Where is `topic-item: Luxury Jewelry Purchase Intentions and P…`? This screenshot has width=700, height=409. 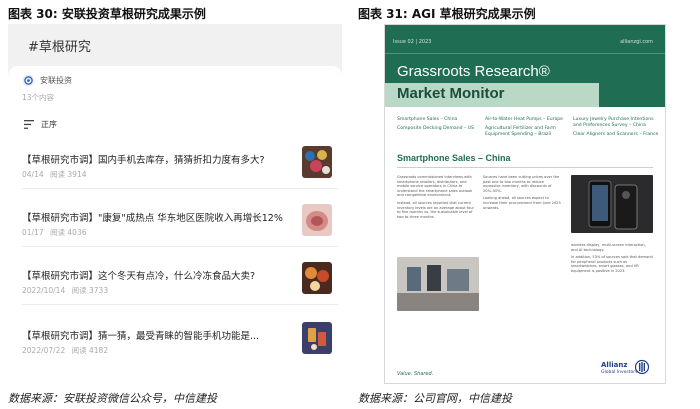 topic-item: Luxury Jewelry Purchase Intentions and P… is located at coordinates (613, 122).